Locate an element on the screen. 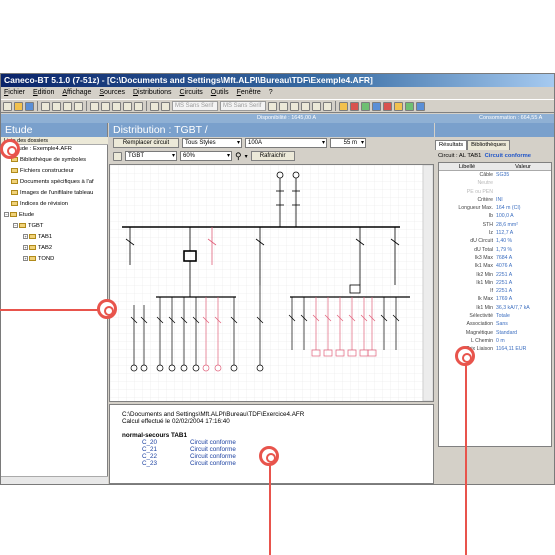 Image resolution: width=555 pixels, height=555 pixels. diagram-scrollbar is located at coordinates (427, 283).